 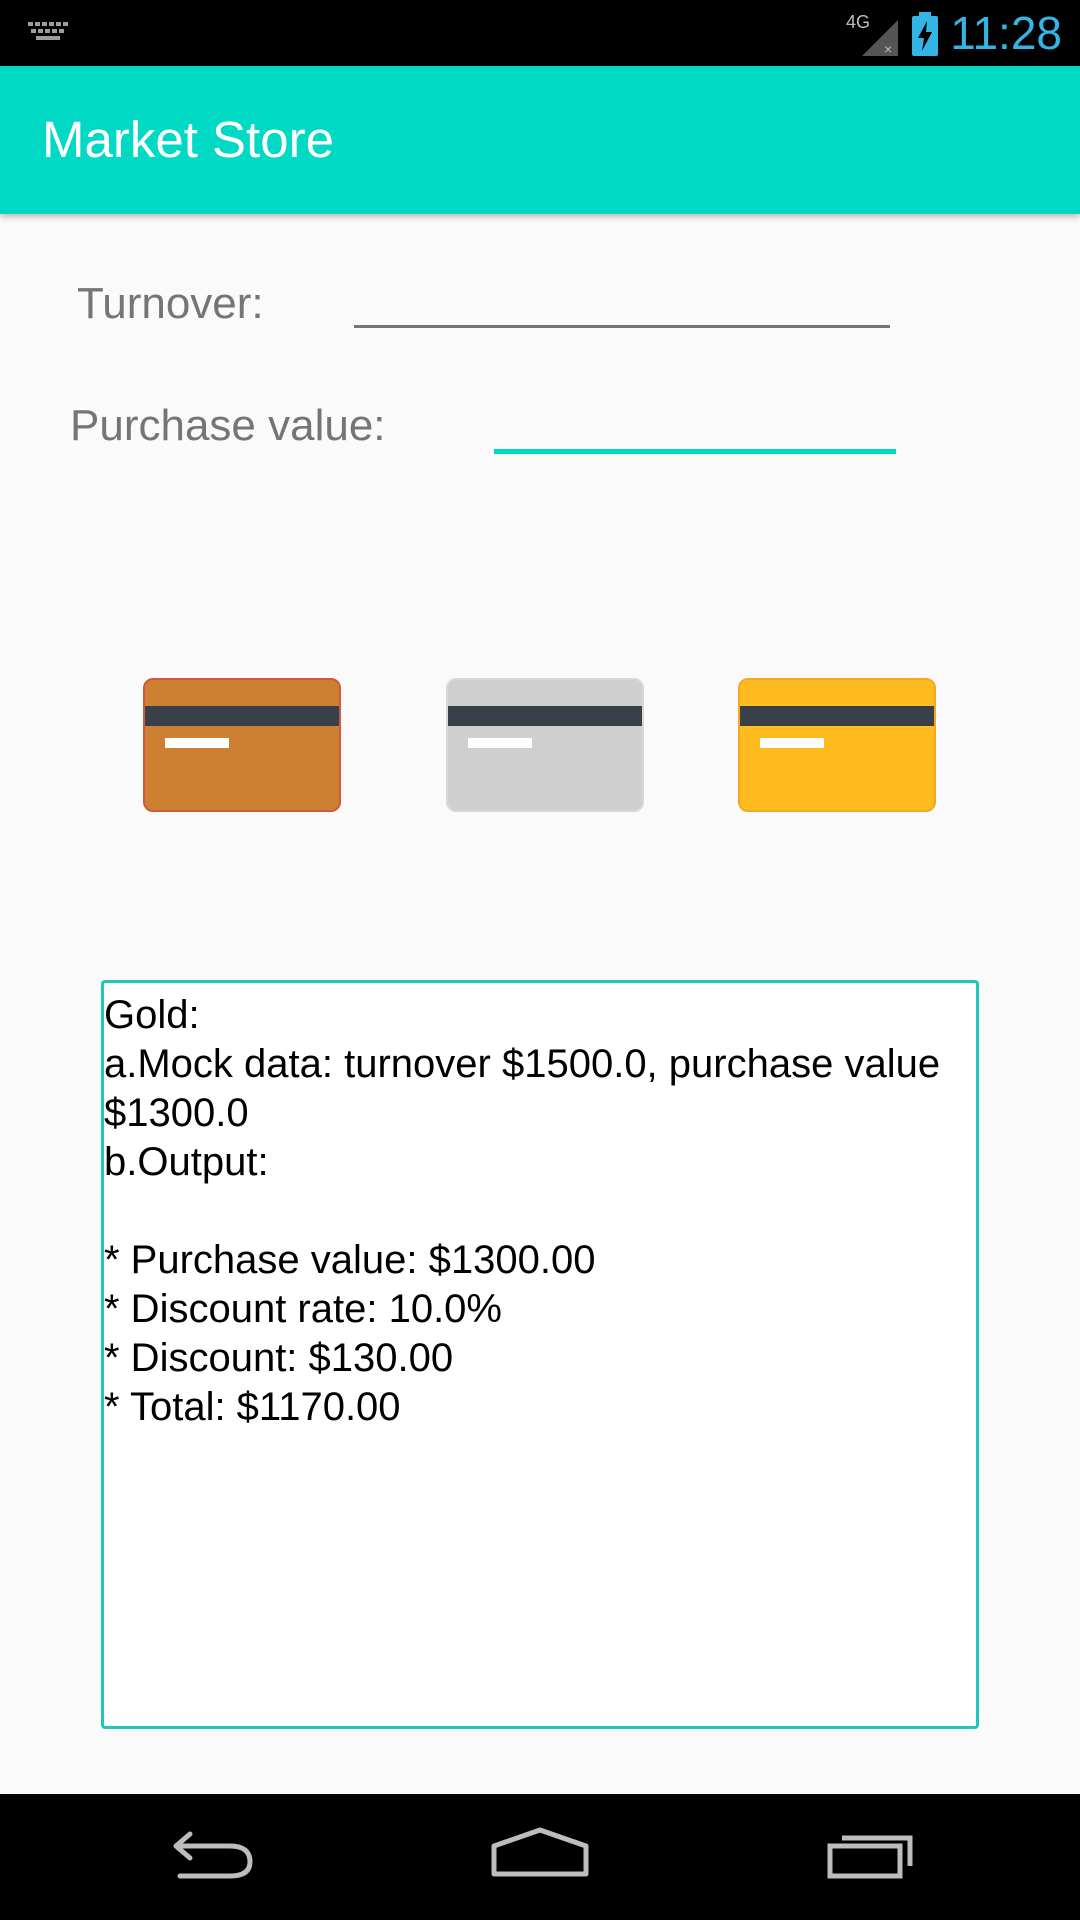 What do you see at coordinates (48, 35) in the screenshot?
I see `keyboard-icon` at bounding box center [48, 35].